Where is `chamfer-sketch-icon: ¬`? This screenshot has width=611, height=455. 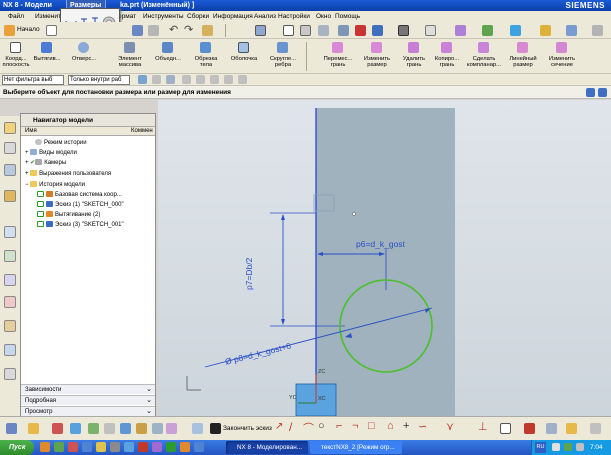 chamfer-sketch-icon: ¬ is located at coordinates (355, 426).